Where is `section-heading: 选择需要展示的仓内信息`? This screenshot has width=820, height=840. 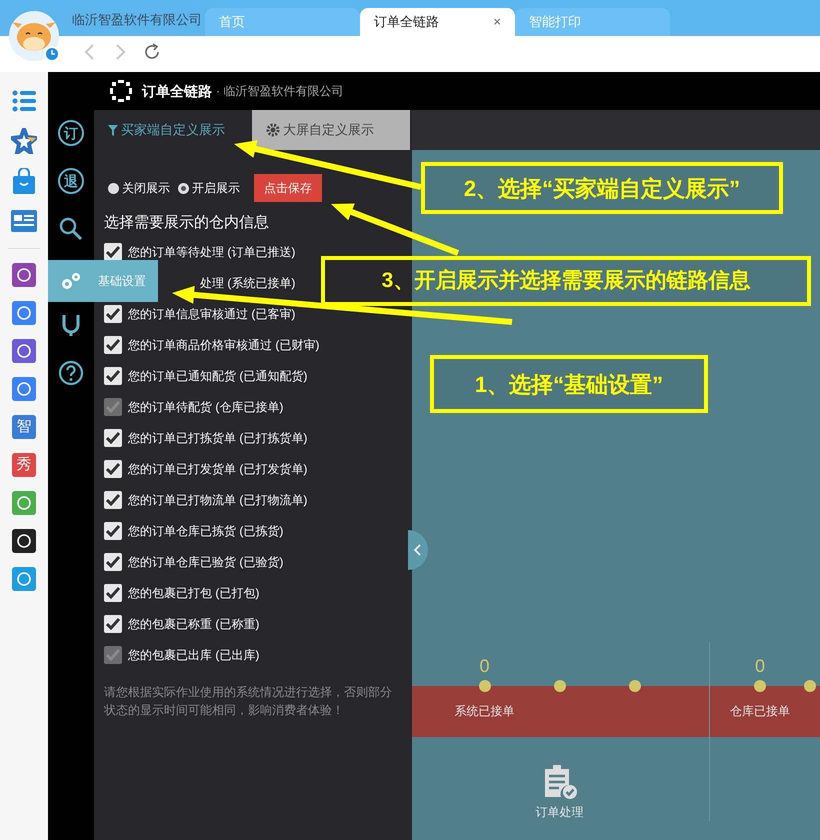 section-heading: 选择需要展示的仓内信息 is located at coordinates (186, 223).